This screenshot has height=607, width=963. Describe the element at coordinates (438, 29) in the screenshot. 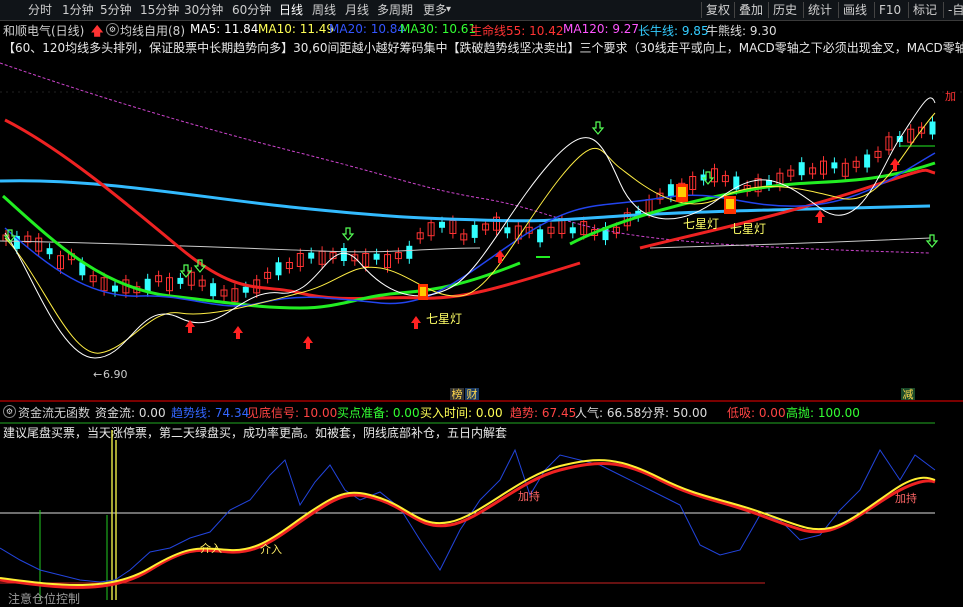

I see `ma30-value: MA30: 10.61` at that location.